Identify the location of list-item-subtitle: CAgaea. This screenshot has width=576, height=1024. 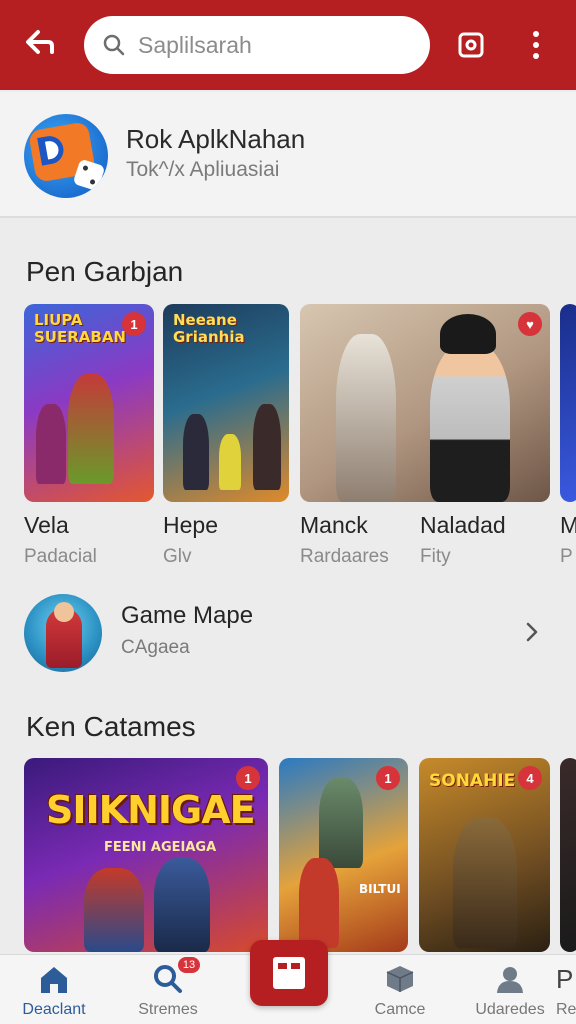
(155, 647).